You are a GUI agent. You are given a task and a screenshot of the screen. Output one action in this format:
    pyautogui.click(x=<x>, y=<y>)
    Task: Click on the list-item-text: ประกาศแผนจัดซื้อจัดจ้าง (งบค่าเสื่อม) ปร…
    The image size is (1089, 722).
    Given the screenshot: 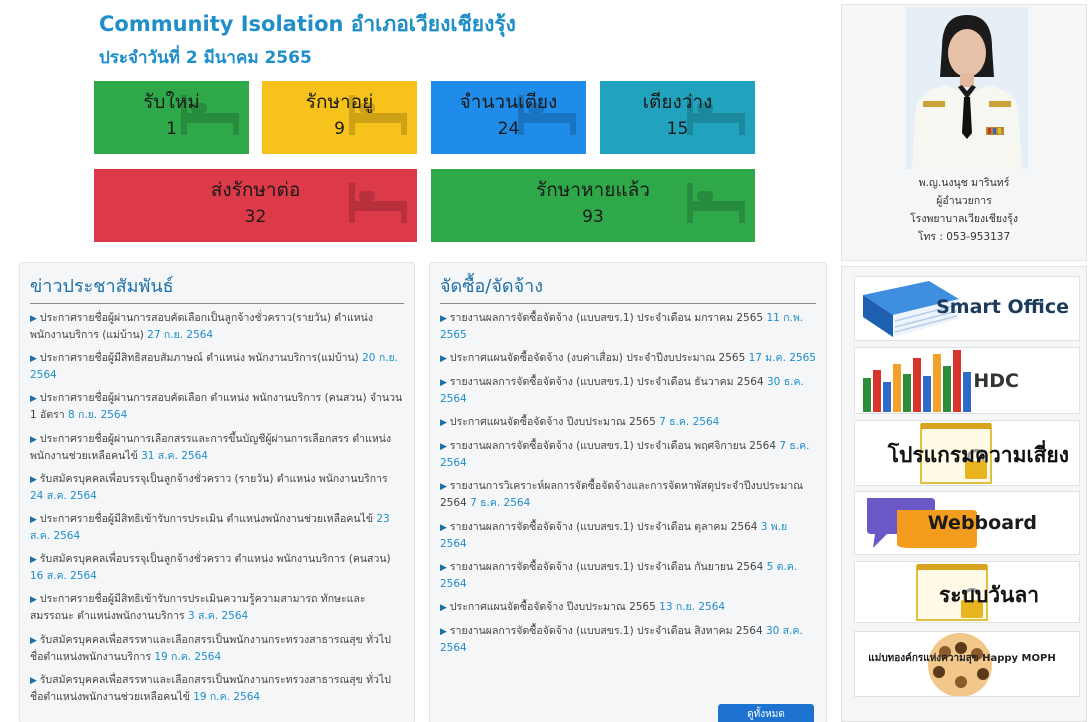 What is the action you would take?
    pyautogui.click(x=597, y=358)
    